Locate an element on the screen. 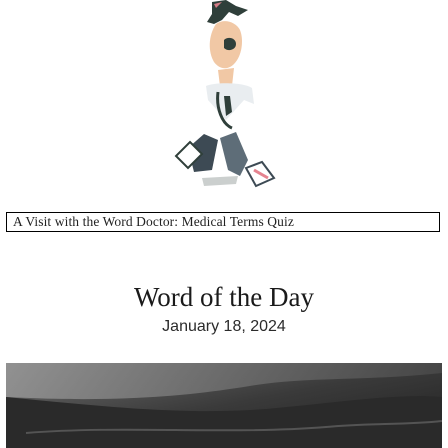 Image resolution: width=448 pixels, height=448 pixels. word-of-the-day-heading: Word of the Day is located at coordinates (224, 297).